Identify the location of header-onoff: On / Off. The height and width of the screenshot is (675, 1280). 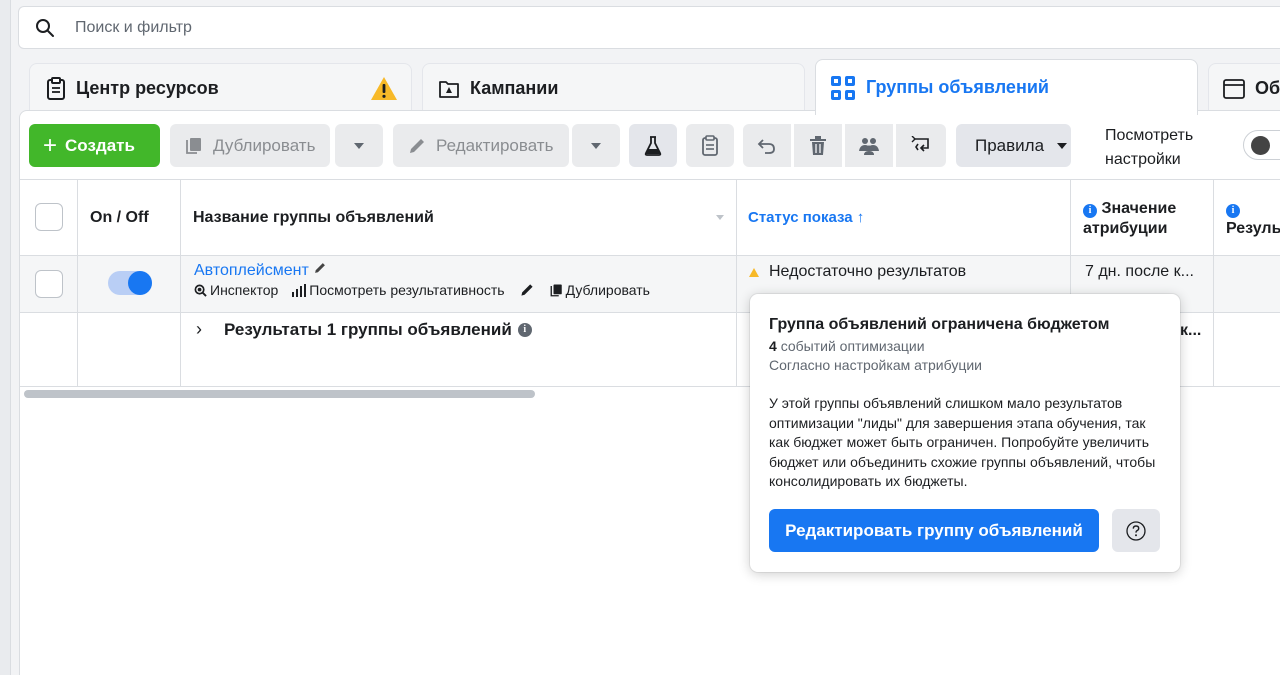
(119, 218).